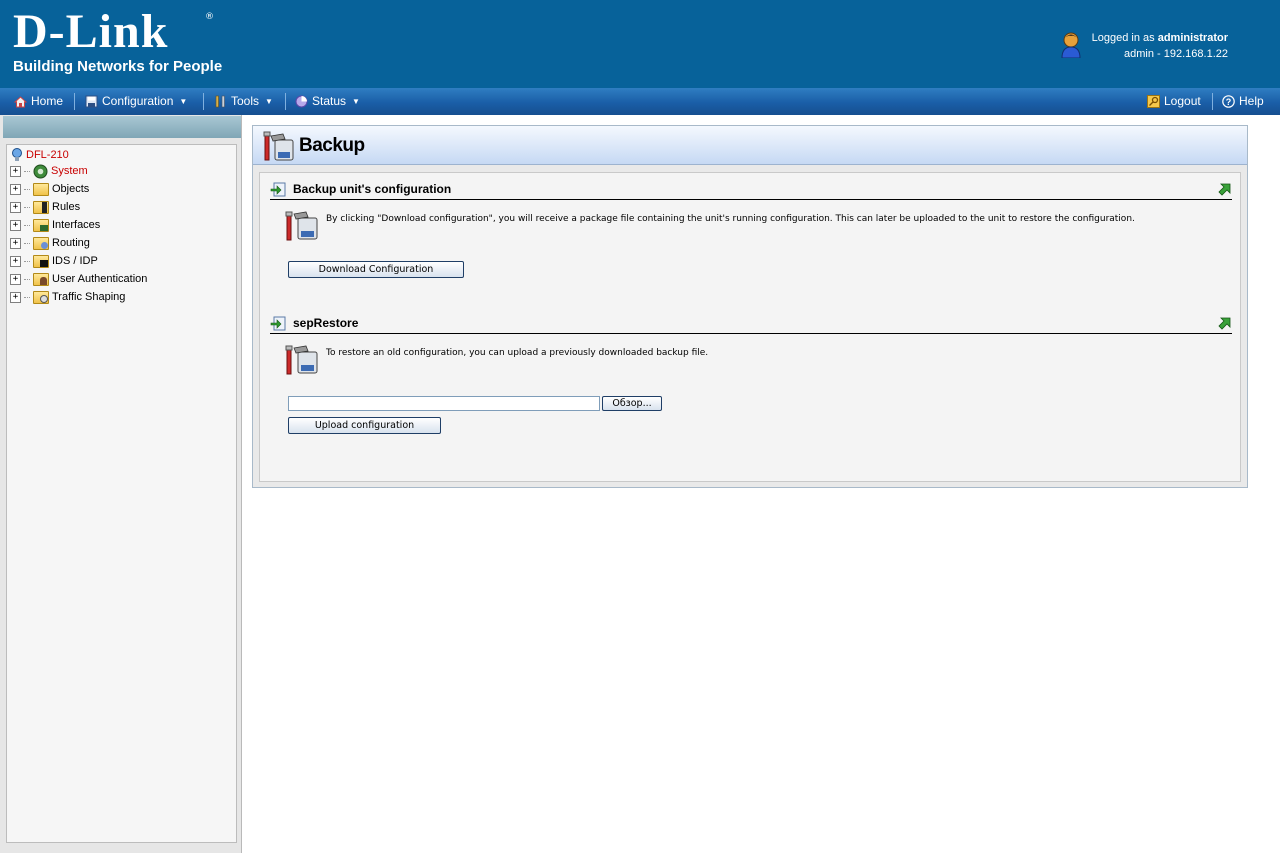  What do you see at coordinates (47, 101) in the screenshot?
I see `menu-home-label: Home` at bounding box center [47, 101].